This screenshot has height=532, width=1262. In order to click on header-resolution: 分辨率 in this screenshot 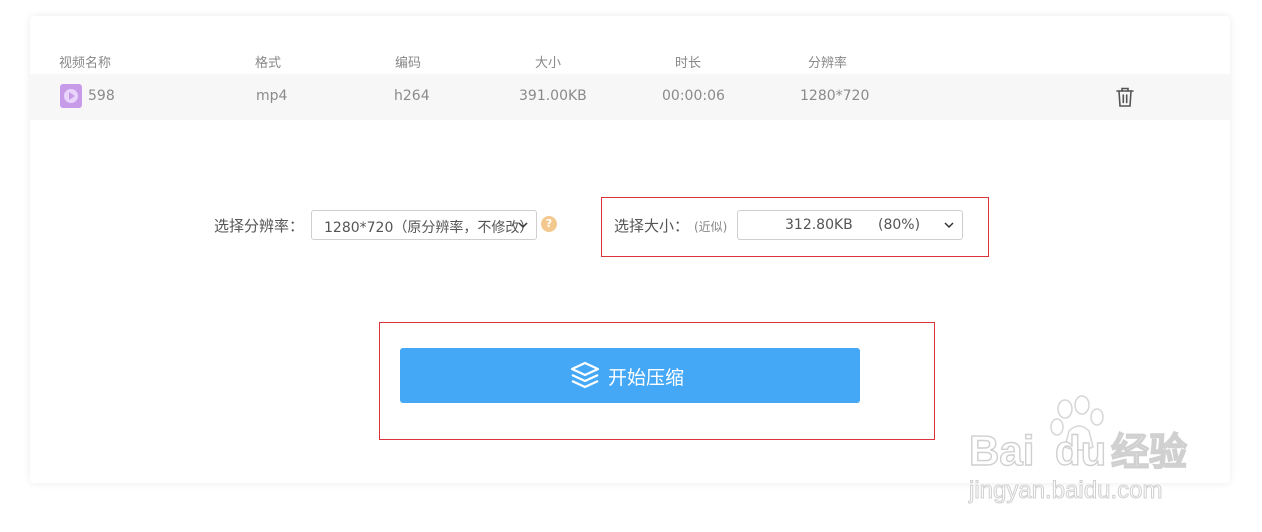, I will do `click(828, 63)`.